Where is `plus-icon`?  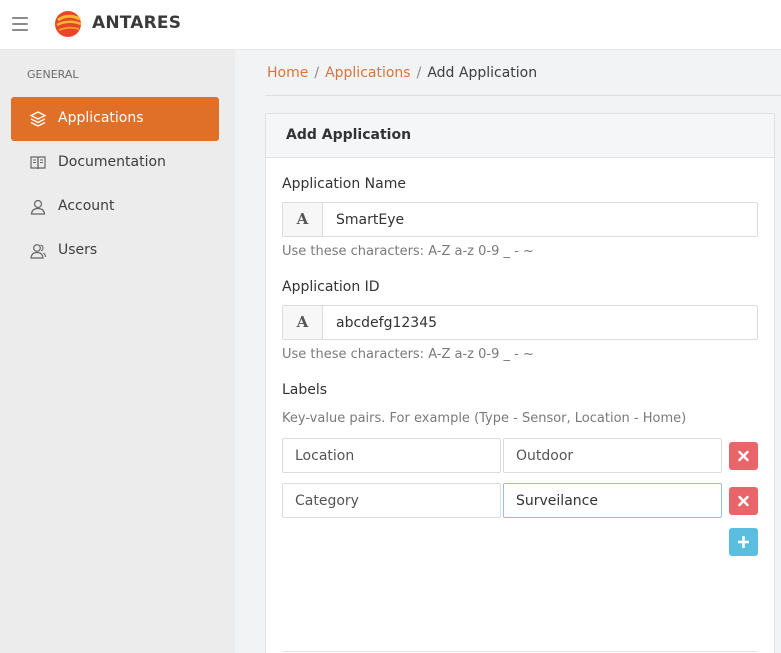
plus-icon is located at coordinates (743, 542).